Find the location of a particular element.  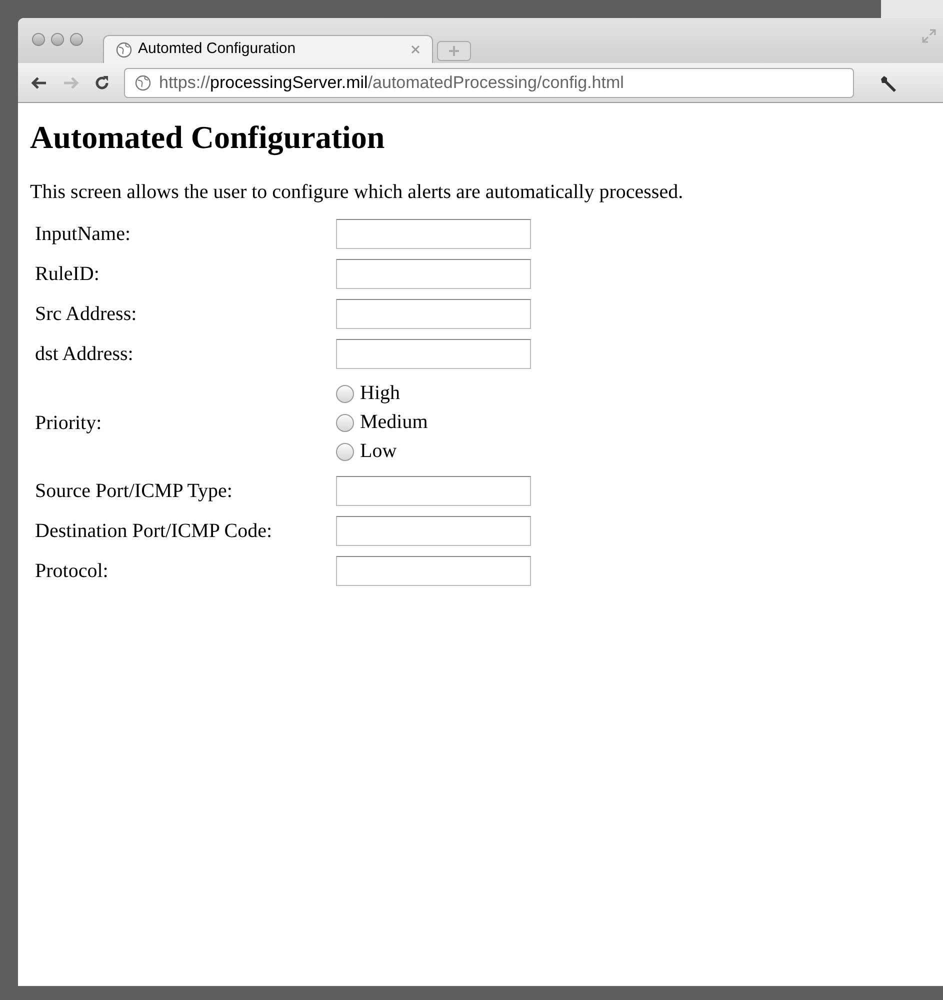

field-label: Protocol: is located at coordinates (72, 571).